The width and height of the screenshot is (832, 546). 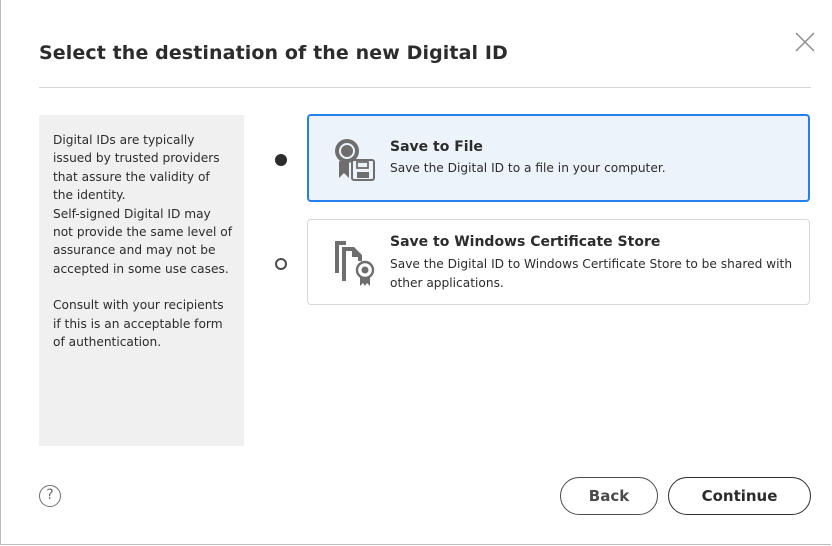 I want to click on close-button, so click(x=805, y=42).